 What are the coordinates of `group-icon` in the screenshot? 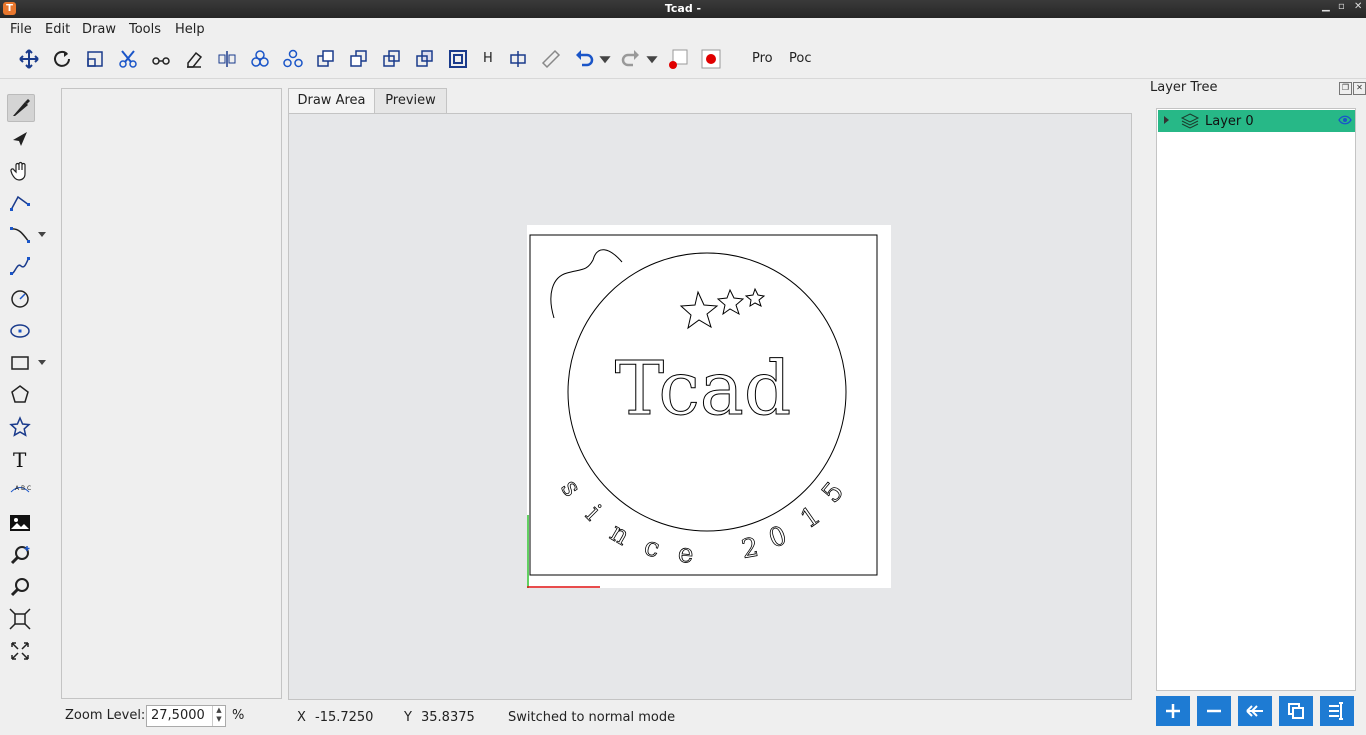 It's located at (260, 59).